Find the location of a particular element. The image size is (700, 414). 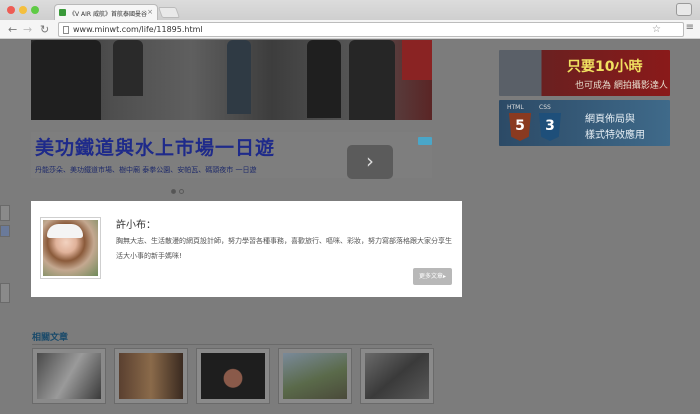

author-avatar is located at coordinates (70, 248).